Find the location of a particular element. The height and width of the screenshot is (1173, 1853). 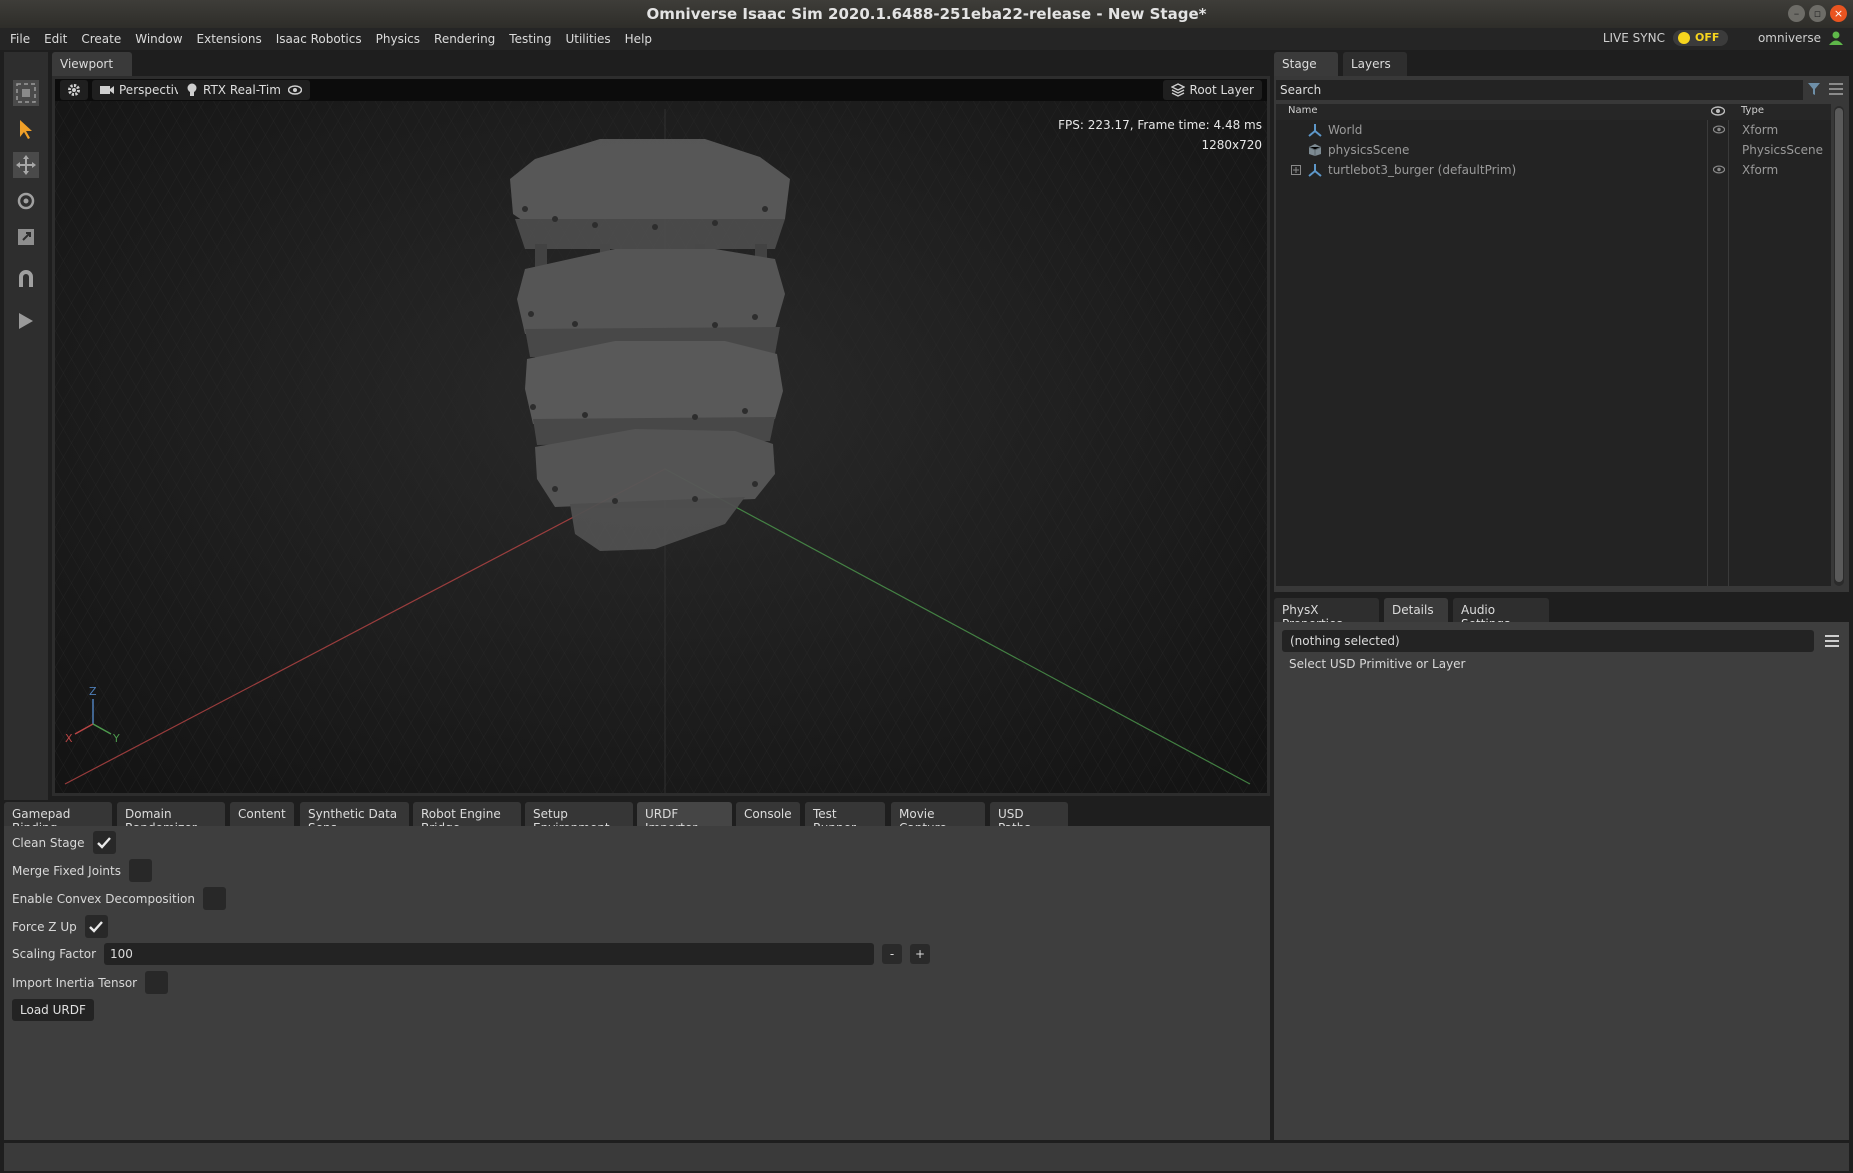

select-arrow-icon is located at coordinates (26, 129).